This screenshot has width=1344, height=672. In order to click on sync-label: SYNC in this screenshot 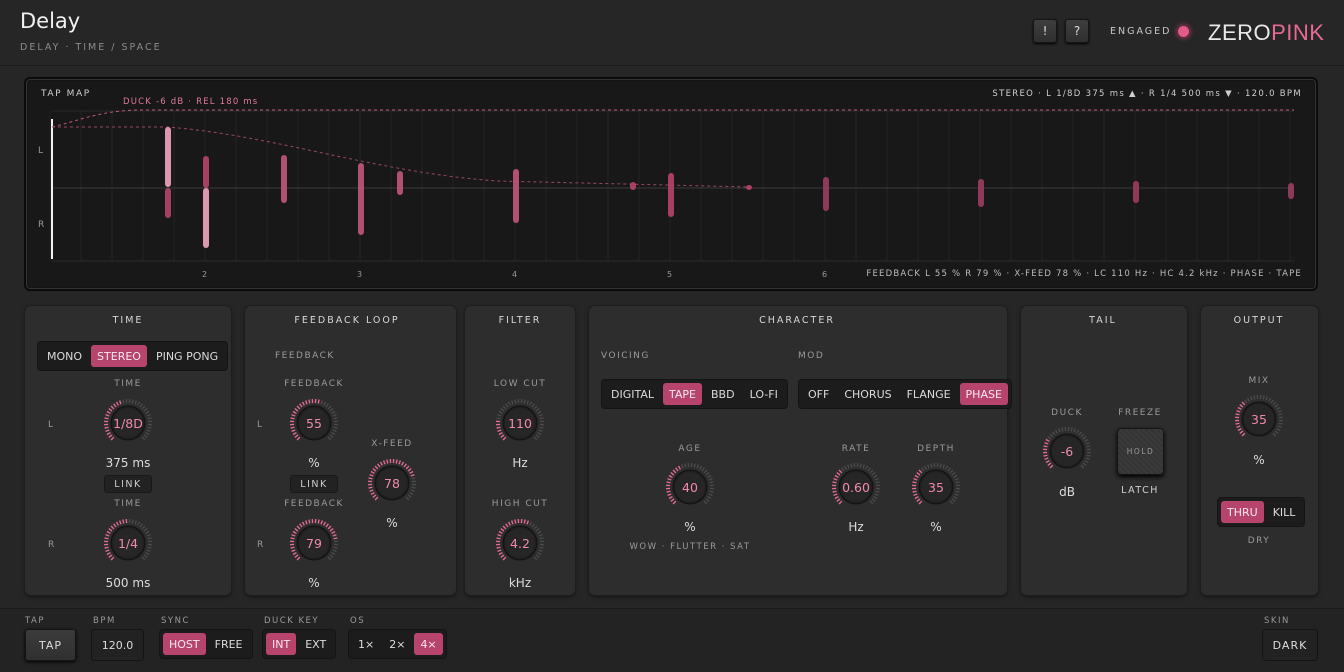, I will do `click(175, 621)`.